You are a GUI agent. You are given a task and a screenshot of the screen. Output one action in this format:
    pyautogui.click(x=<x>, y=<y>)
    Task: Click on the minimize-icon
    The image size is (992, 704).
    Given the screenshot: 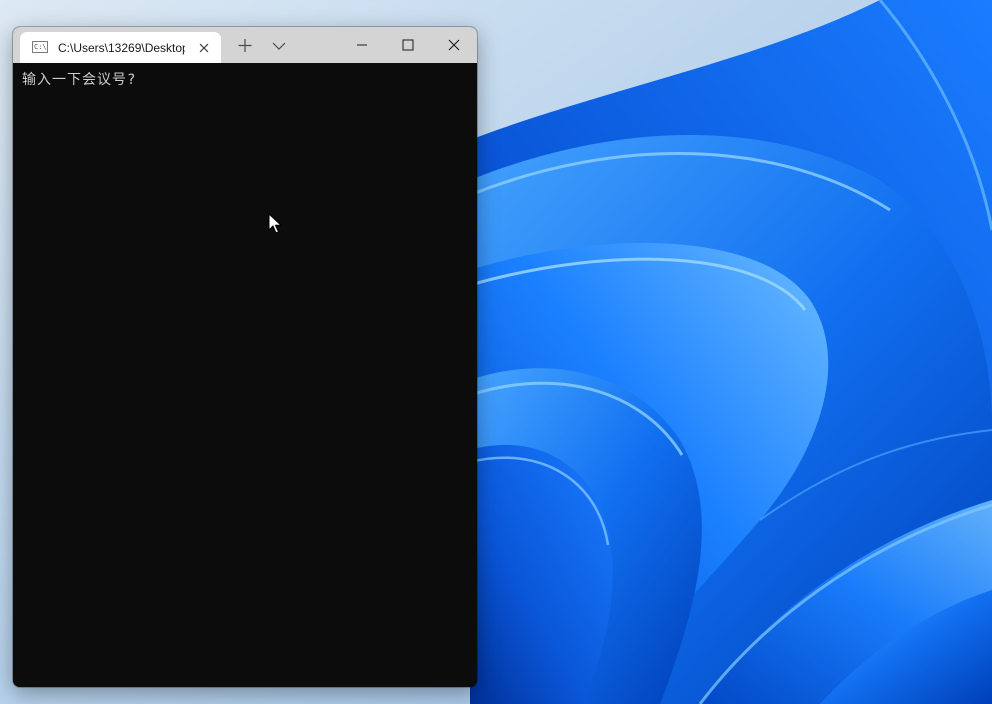 What is the action you would take?
    pyautogui.click(x=362, y=45)
    